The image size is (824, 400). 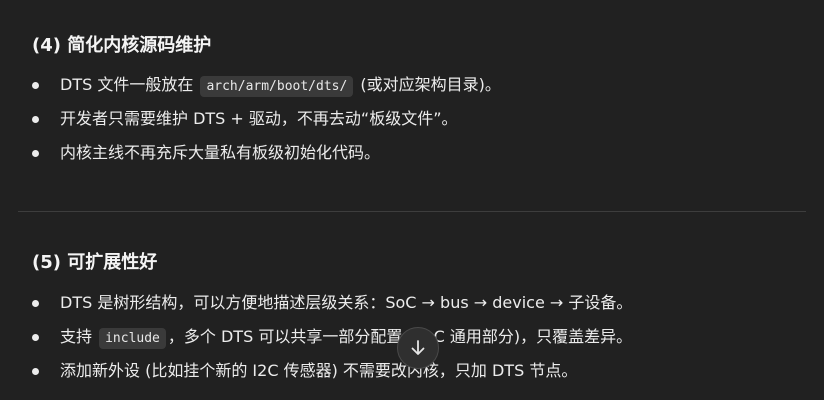 I want to click on list-item-text: 支持, so click(x=79, y=336).